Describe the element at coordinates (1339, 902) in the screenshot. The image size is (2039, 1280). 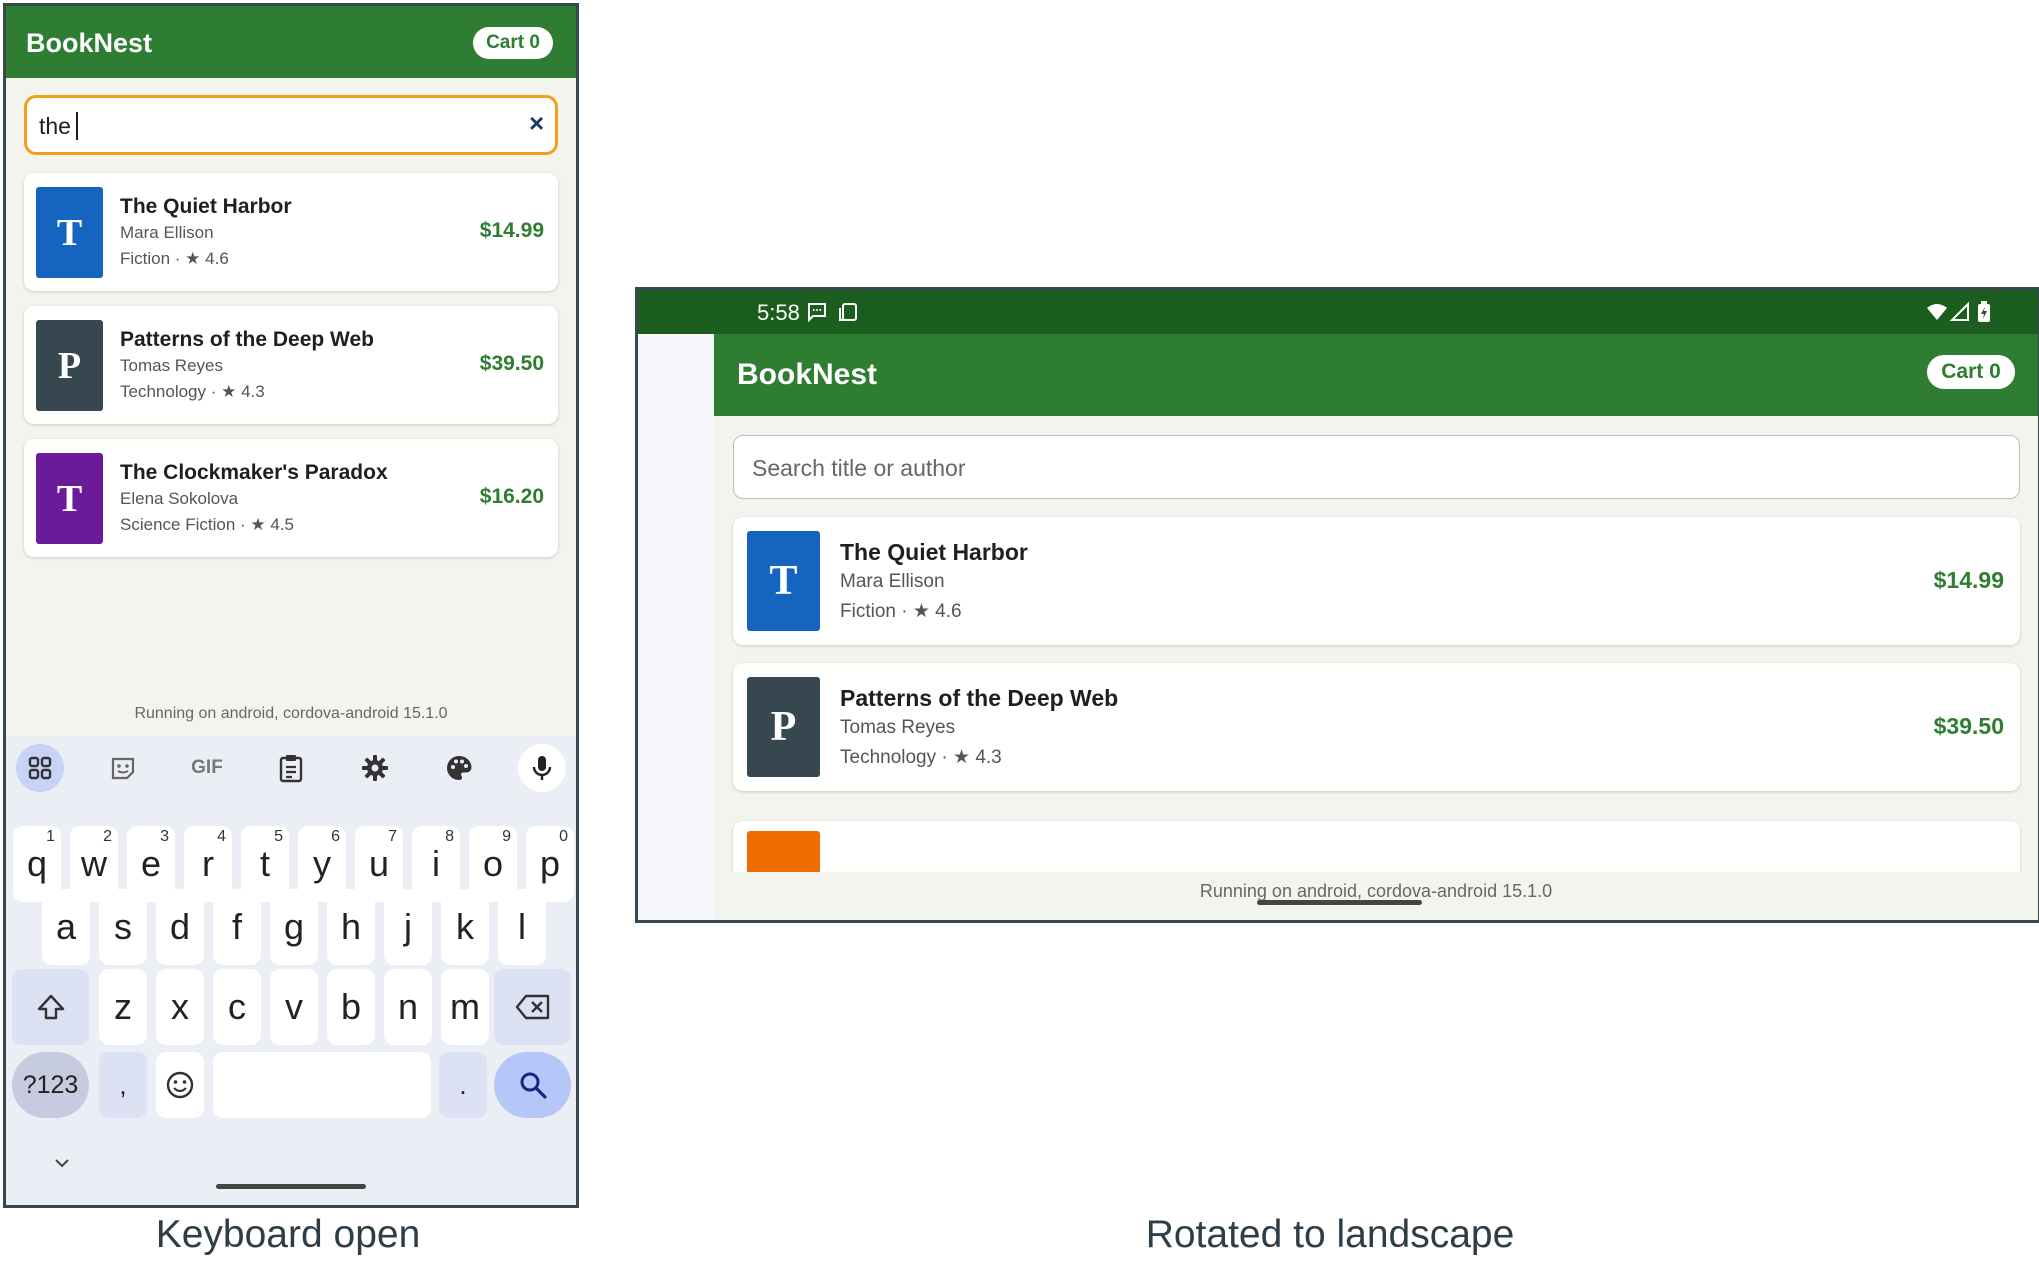
I see `gesture-bar-landscape` at that location.